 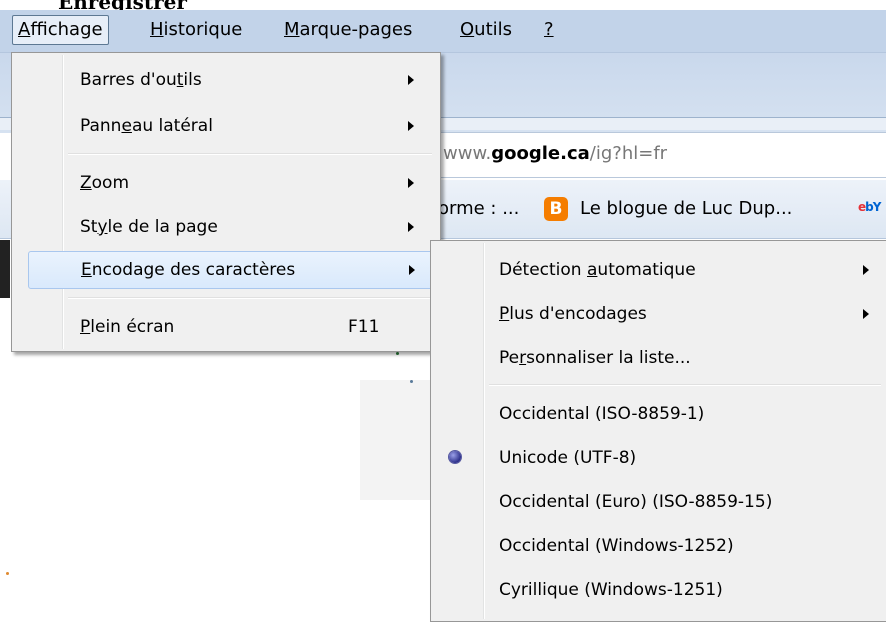 What do you see at coordinates (255, 183) in the screenshot?
I see `menu-item-zoom: Zoom` at bounding box center [255, 183].